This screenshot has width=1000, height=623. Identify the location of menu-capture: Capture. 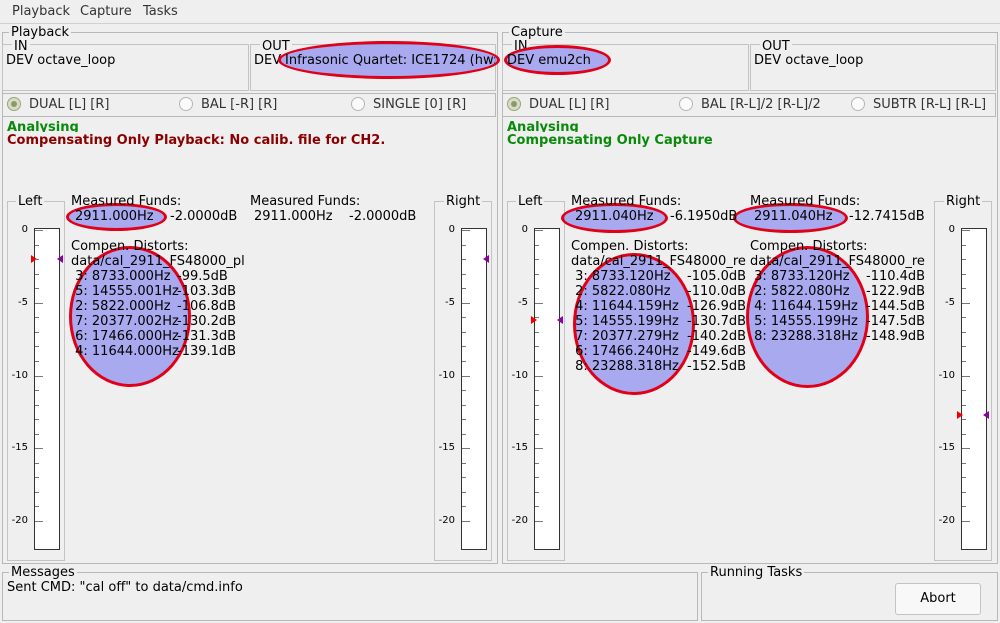
(106, 11).